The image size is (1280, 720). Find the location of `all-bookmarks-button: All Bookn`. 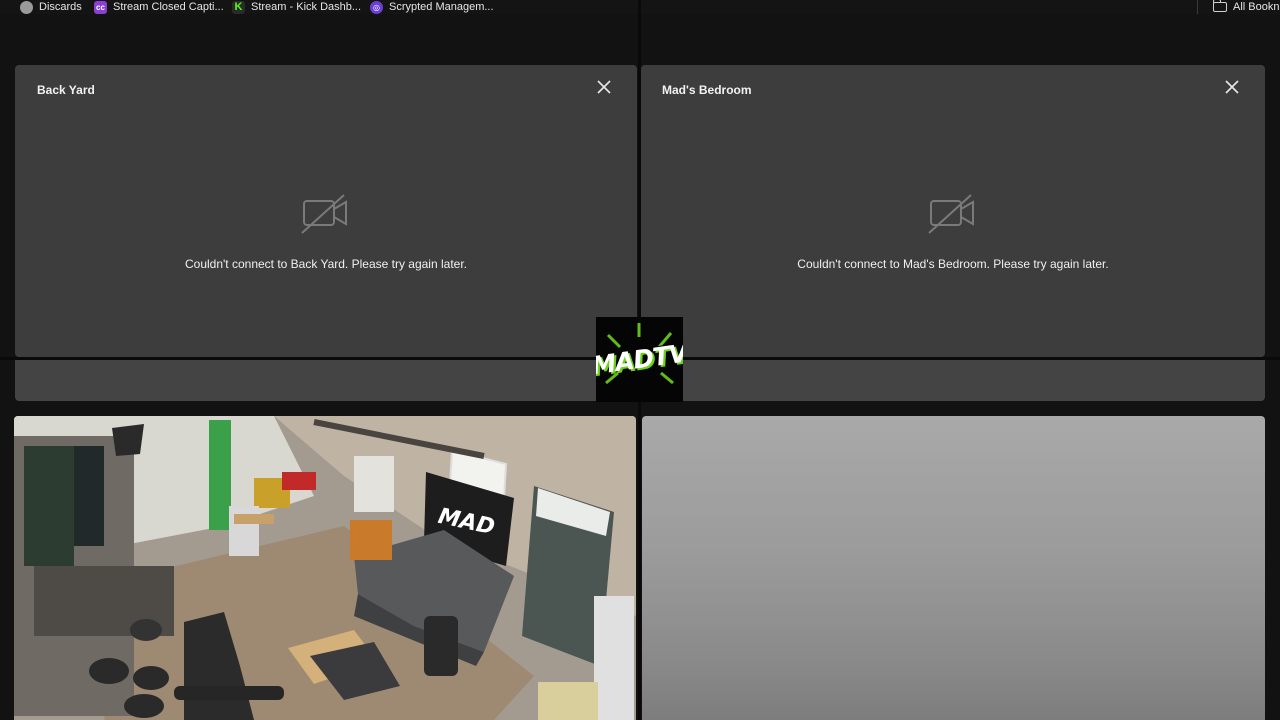

all-bookmarks-button: All Bookn is located at coordinates (1246, 7).